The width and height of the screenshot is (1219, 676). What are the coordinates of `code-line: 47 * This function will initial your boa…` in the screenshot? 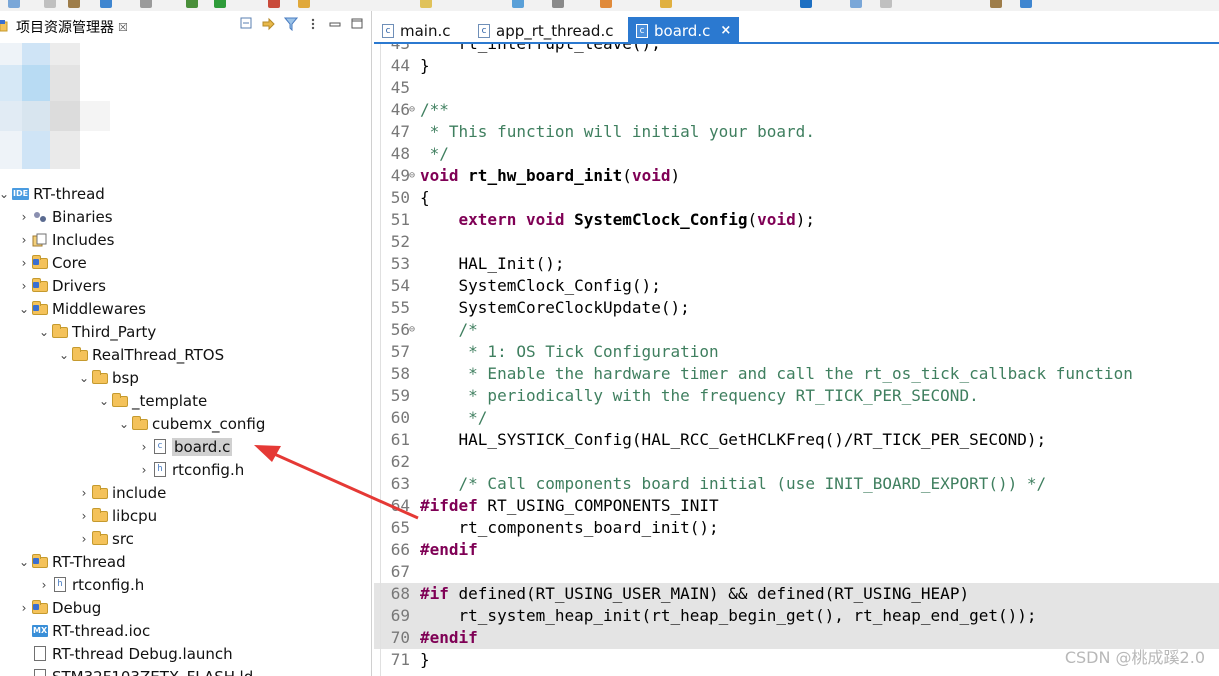 It's located at (796, 132).